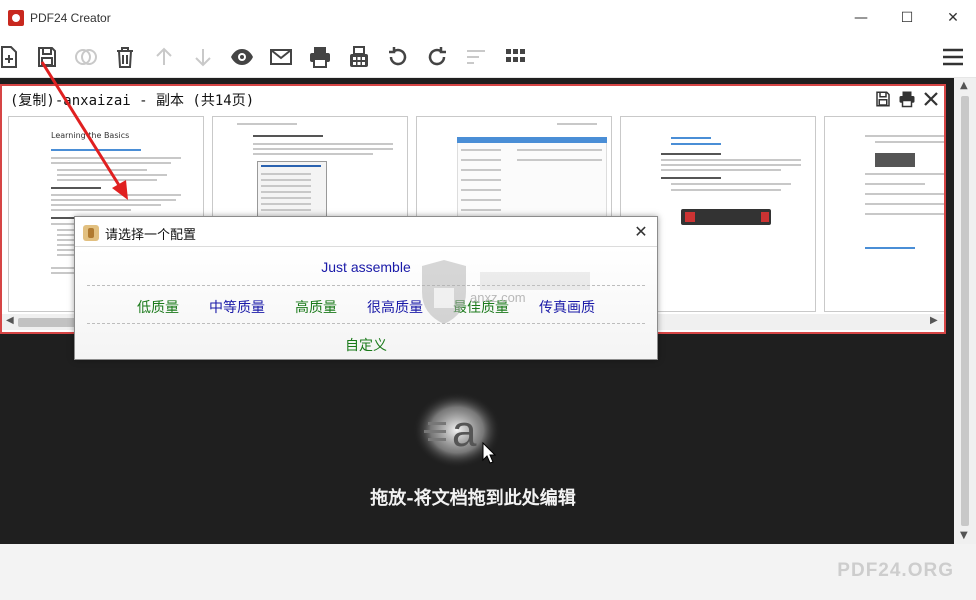 Image resolution: width=976 pixels, height=600 pixels. What do you see at coordinates (316, 307) in the screenshot?
I see `option-high-quality: 高质量` at bounding box center [316, 307].